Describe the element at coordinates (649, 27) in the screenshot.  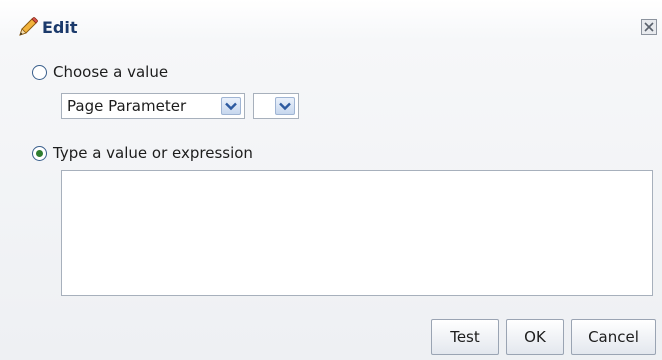
I see `close-icon` at that location.